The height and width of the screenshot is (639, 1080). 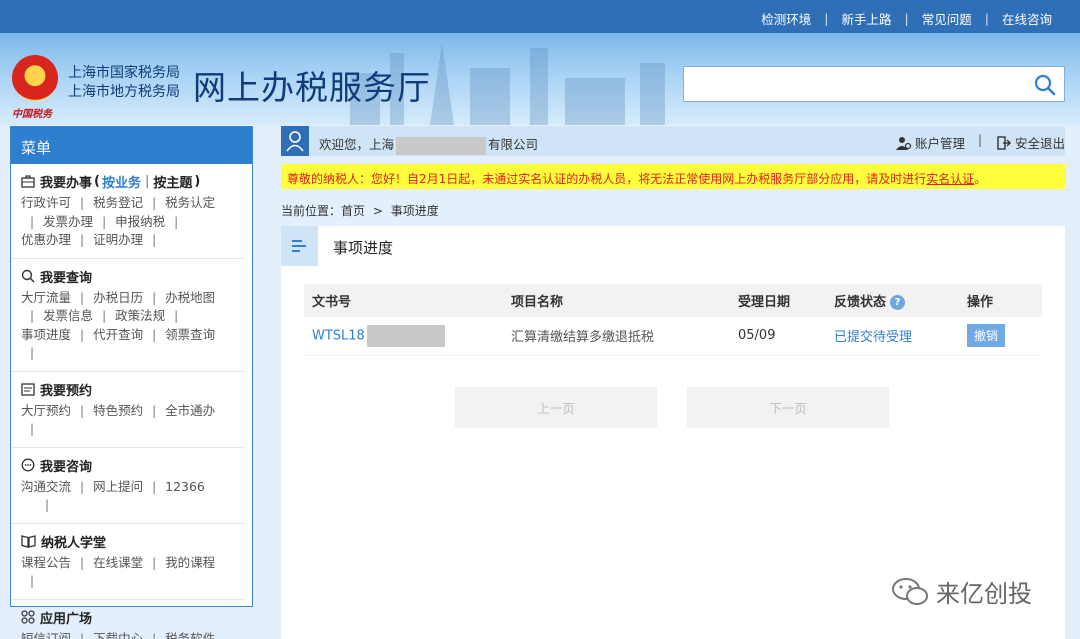 I want to click on menu-item: 政策法规, so click(x=140, y=316).